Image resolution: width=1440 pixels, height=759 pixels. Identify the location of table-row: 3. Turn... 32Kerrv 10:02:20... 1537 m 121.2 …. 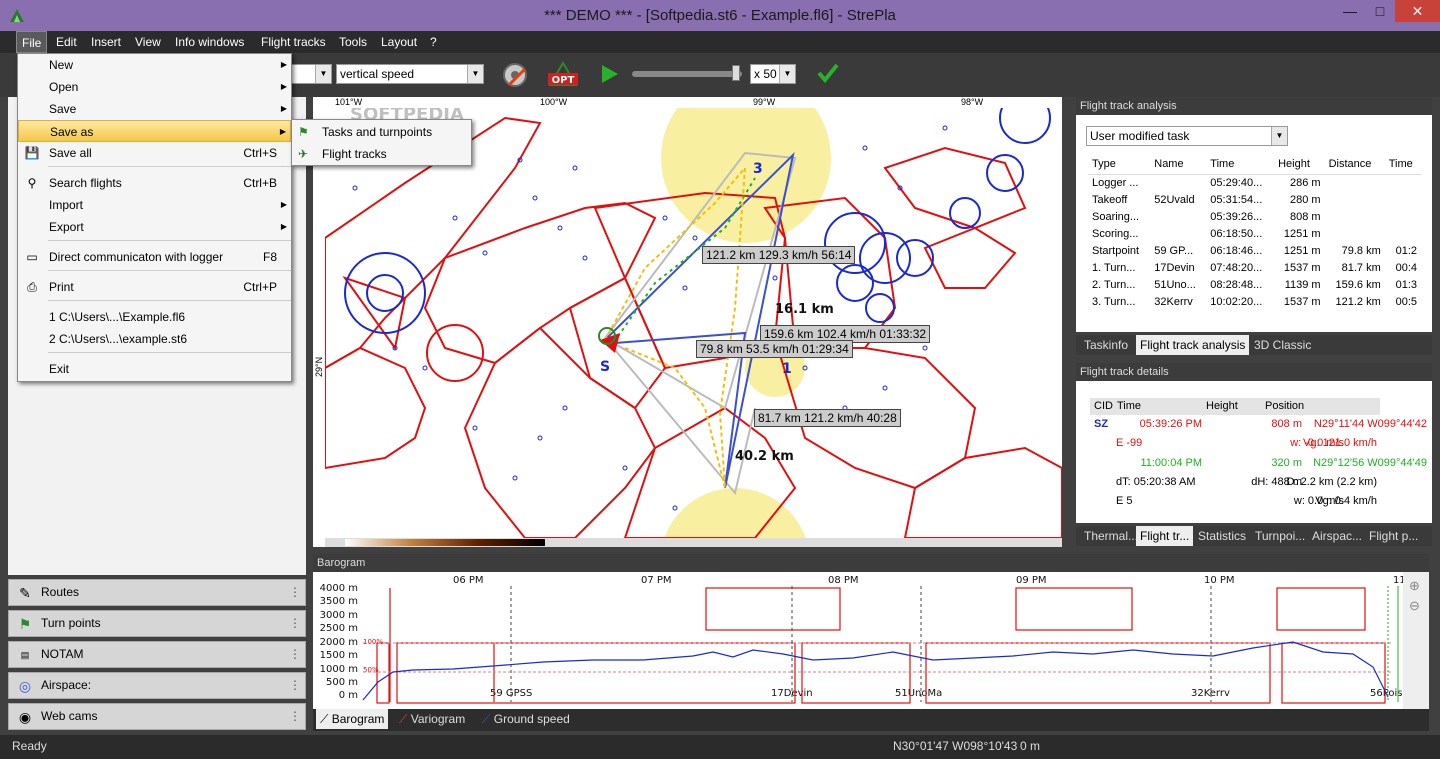
(1254, 301).